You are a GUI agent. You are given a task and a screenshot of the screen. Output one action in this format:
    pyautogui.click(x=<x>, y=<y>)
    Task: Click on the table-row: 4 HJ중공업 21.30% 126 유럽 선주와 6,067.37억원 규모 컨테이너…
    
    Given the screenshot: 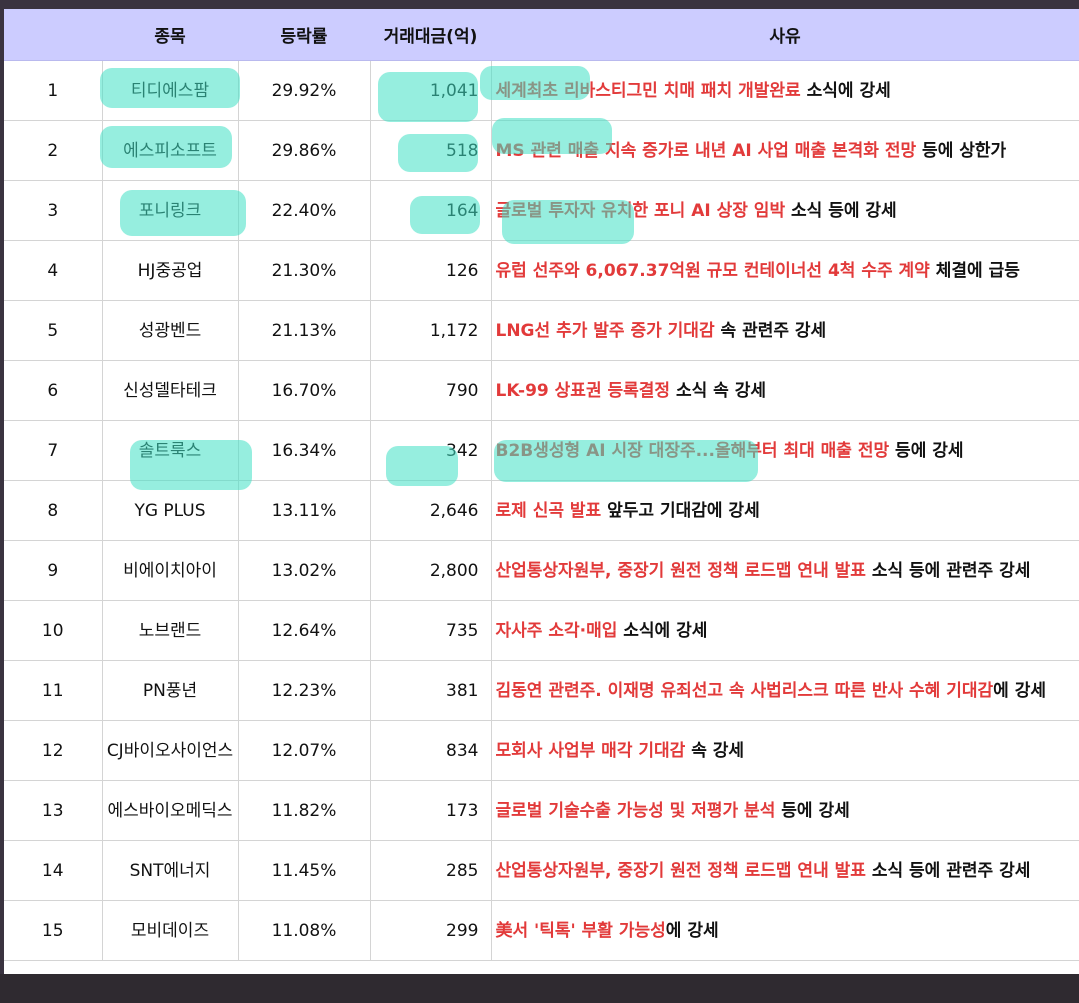 What is the action you would take?
    pyautogui.click(x=541, y=270)
    